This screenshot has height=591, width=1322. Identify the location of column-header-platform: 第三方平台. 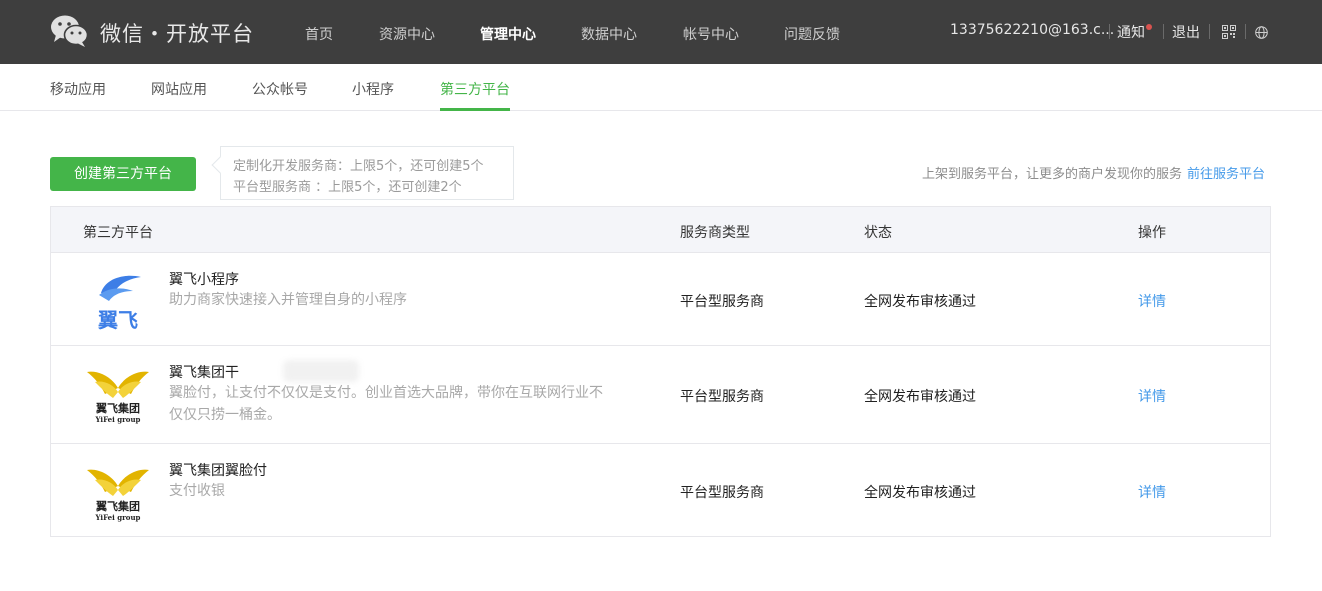
(118, 233).